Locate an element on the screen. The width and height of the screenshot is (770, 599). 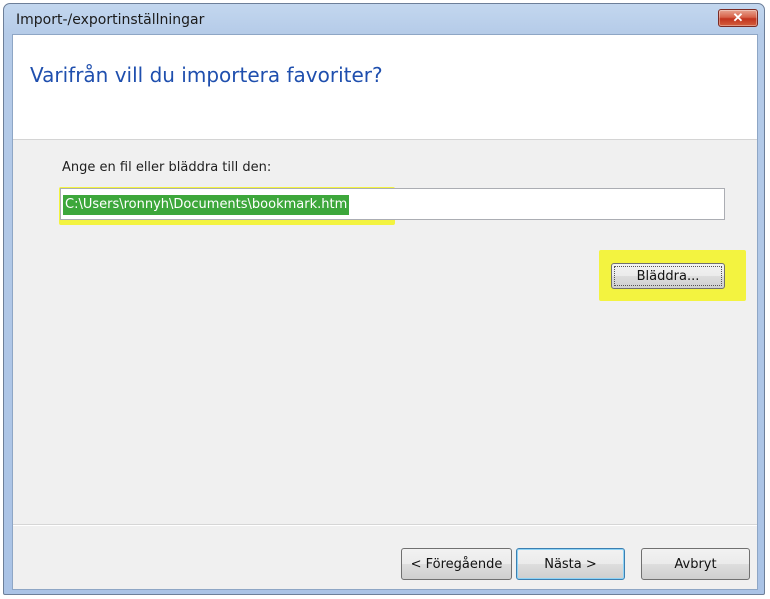
cancel-button-label: Avbryt is located at coordinates (695, 564).